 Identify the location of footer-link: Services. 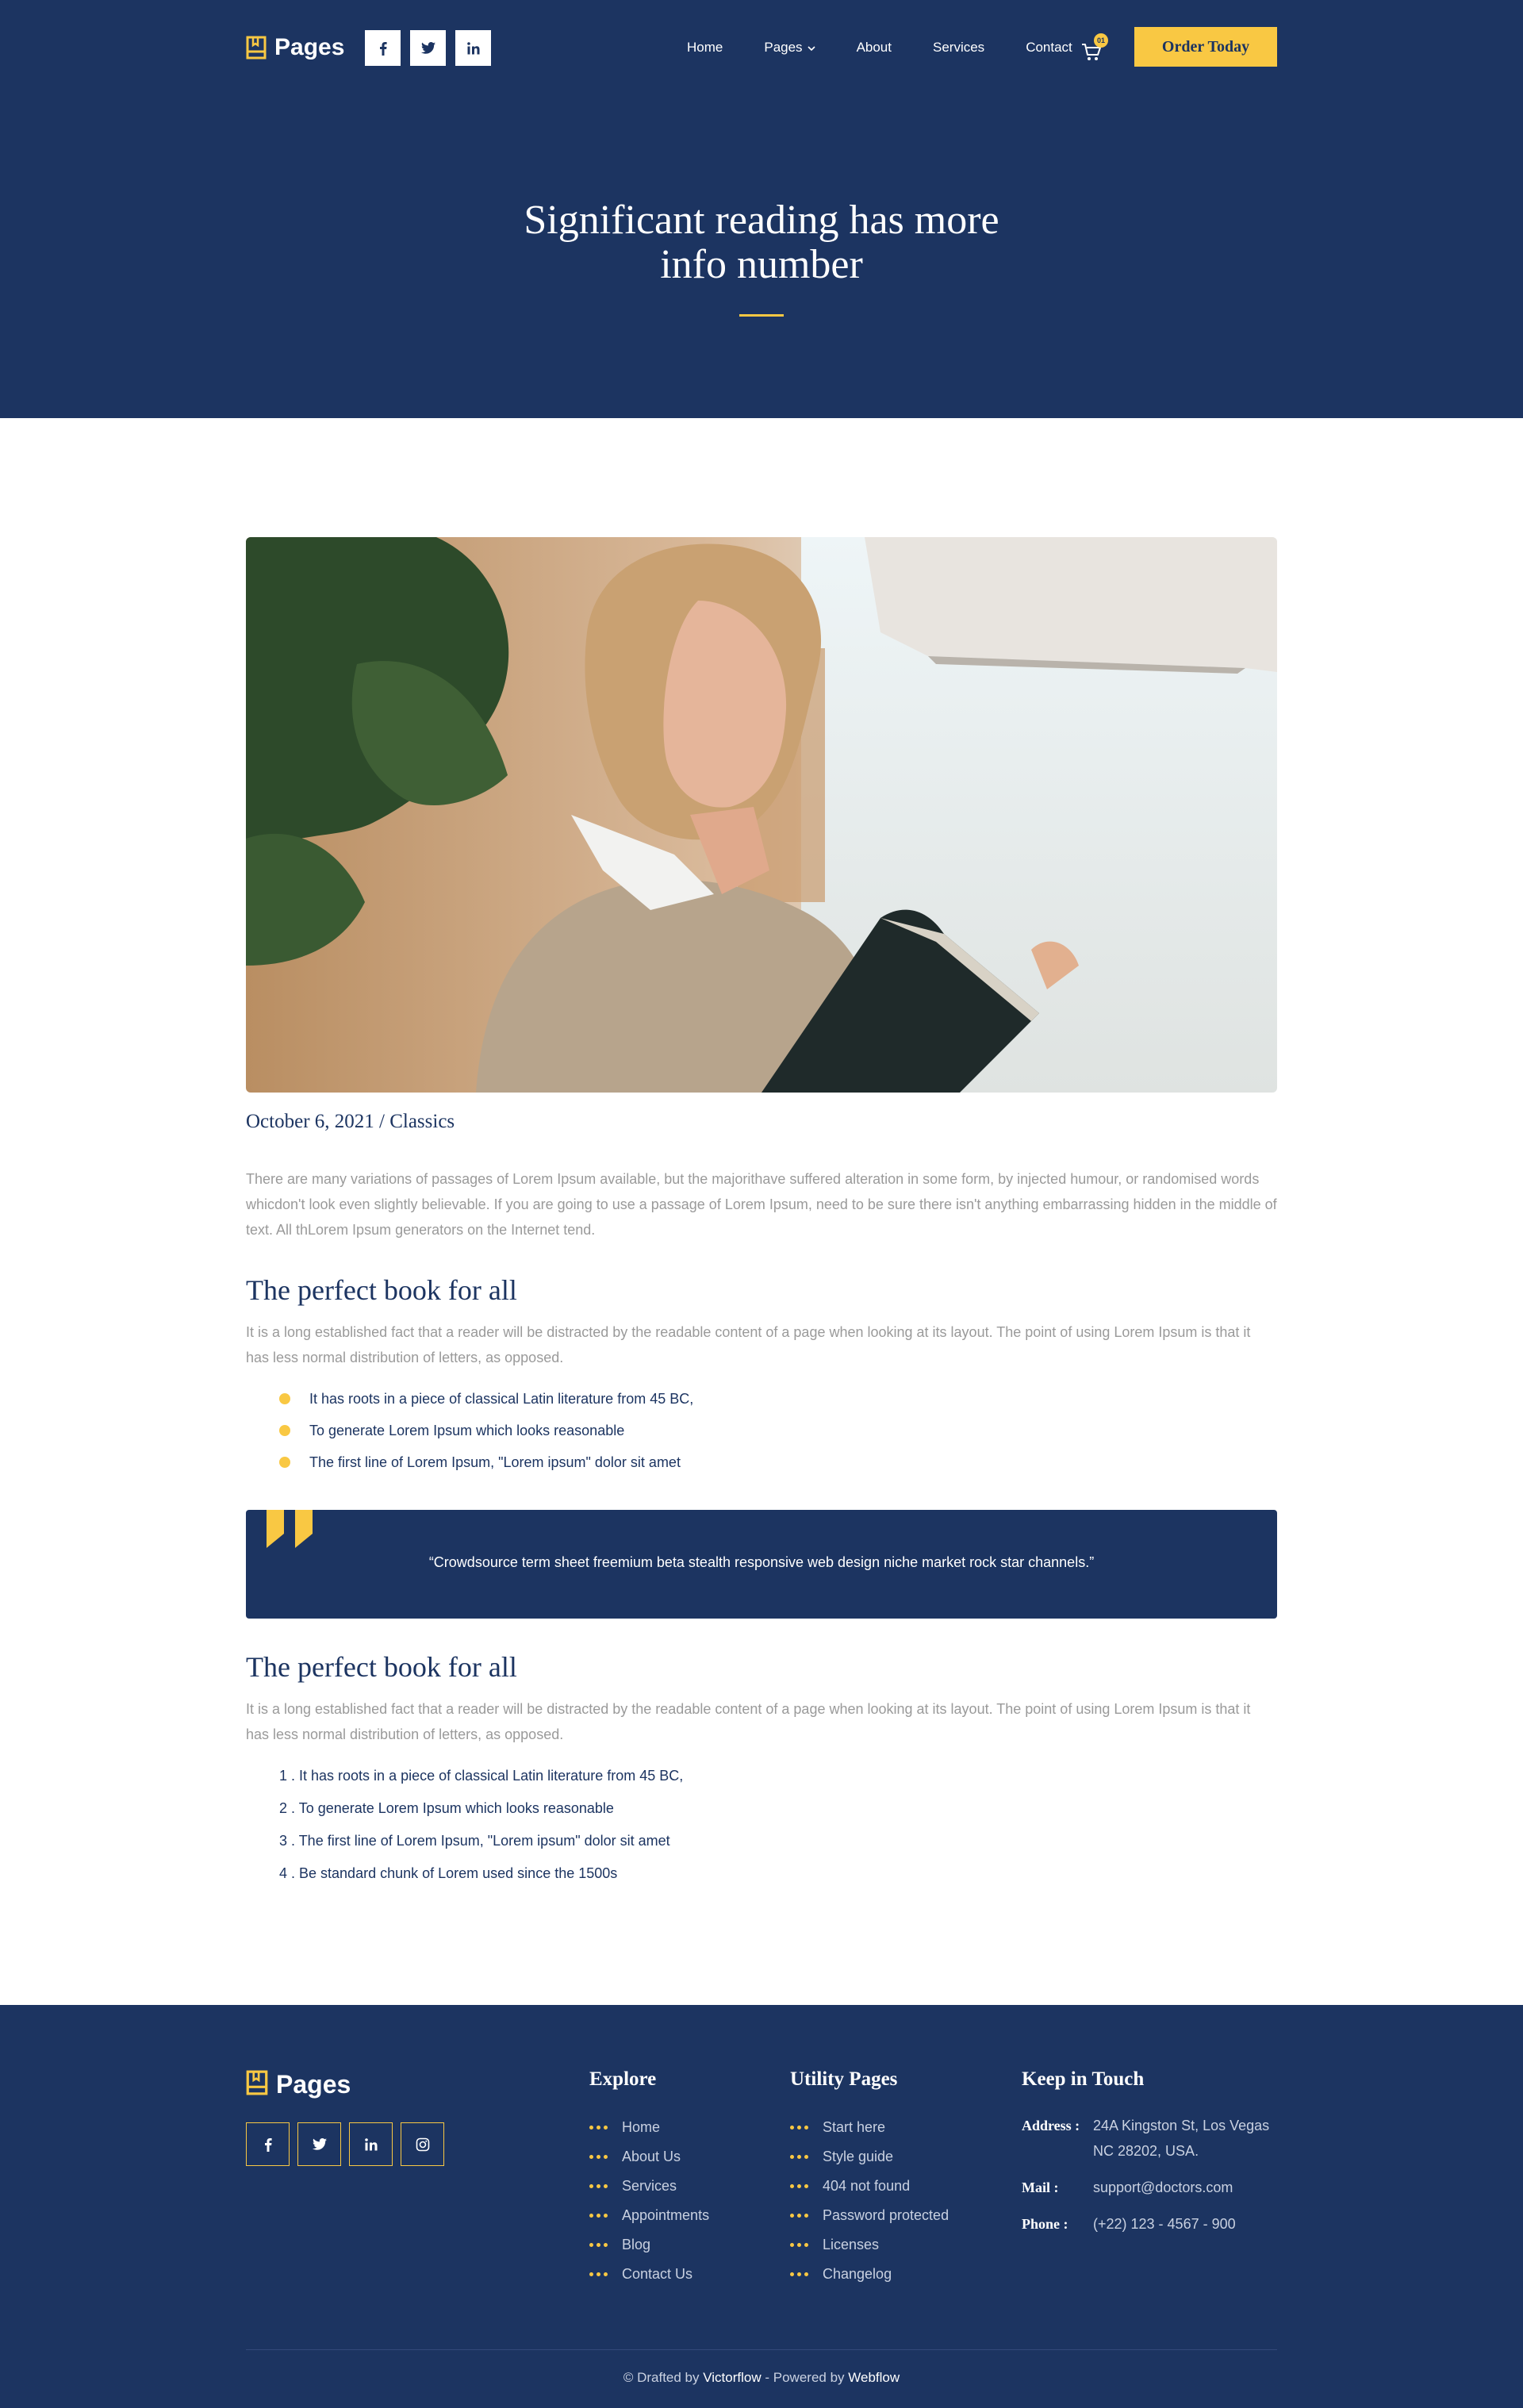
(649, 2187).